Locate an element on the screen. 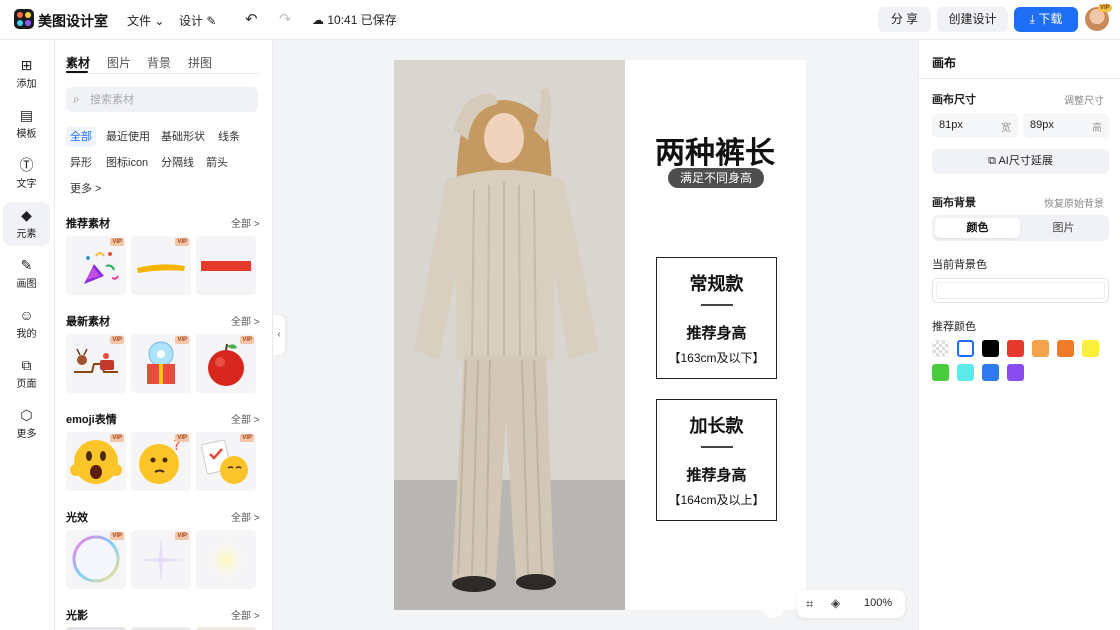 This screenshot has width=1120, height=630. nav-page: ⧉ 页面 is located at coordinates (26, 374).